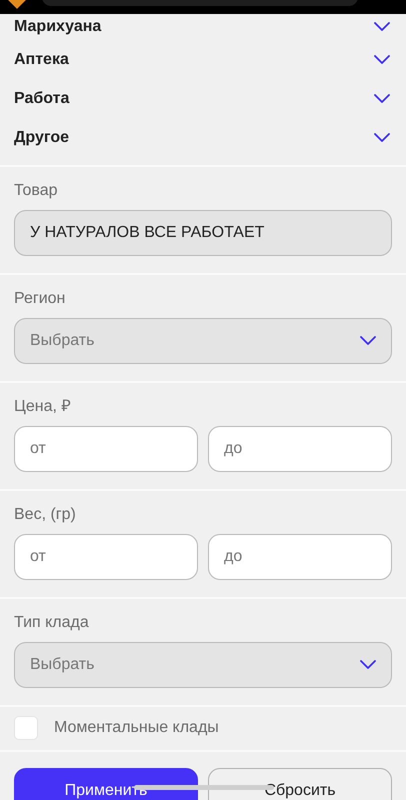 The image size is (406, 800). Describe the element at coordinates (45, 515) in the screenshot. I see `field-label: Вес, (гр)` at that location.